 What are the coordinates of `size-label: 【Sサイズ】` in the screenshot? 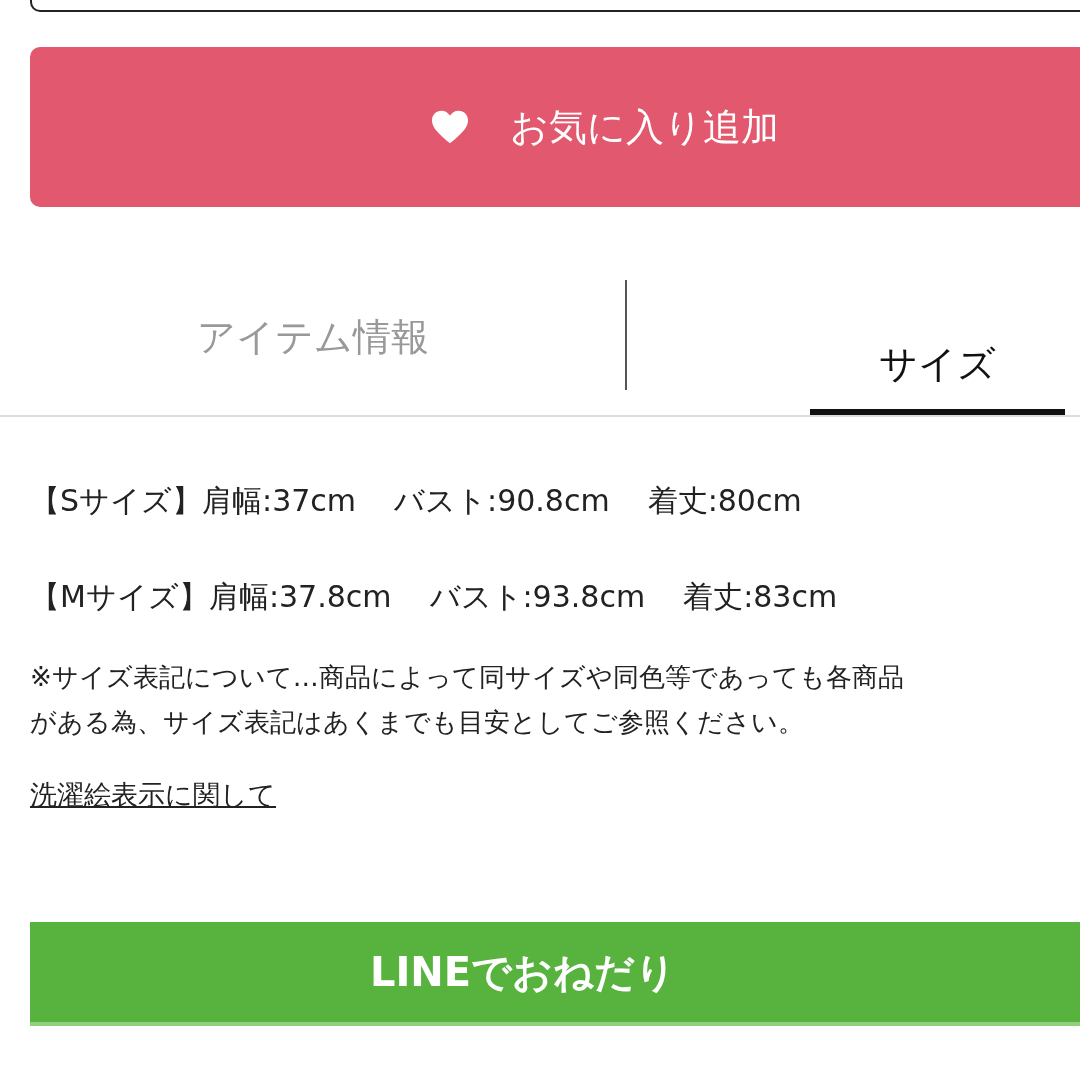 It's located at (116, 501).